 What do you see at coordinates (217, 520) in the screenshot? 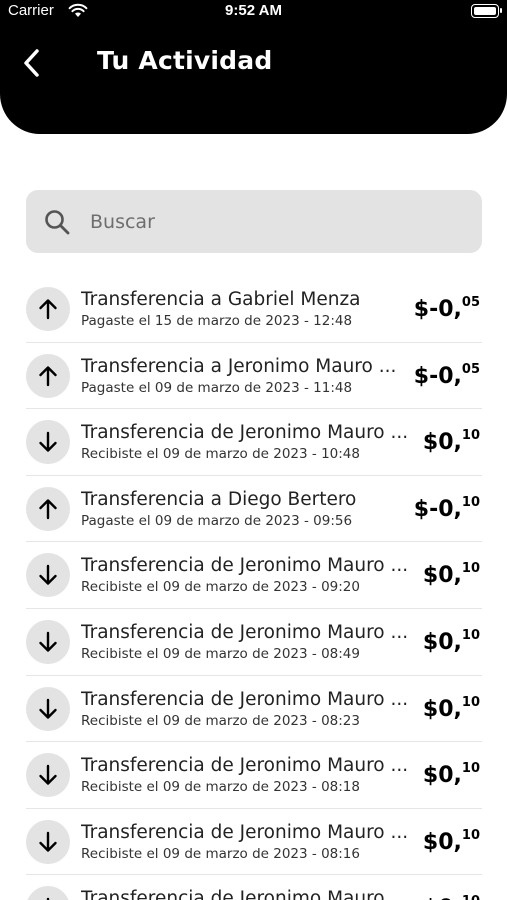
I see `activity-subtitle: Pagaste el 09 de marzo de 2023 - 09:56` at bounding box center [217, 520].